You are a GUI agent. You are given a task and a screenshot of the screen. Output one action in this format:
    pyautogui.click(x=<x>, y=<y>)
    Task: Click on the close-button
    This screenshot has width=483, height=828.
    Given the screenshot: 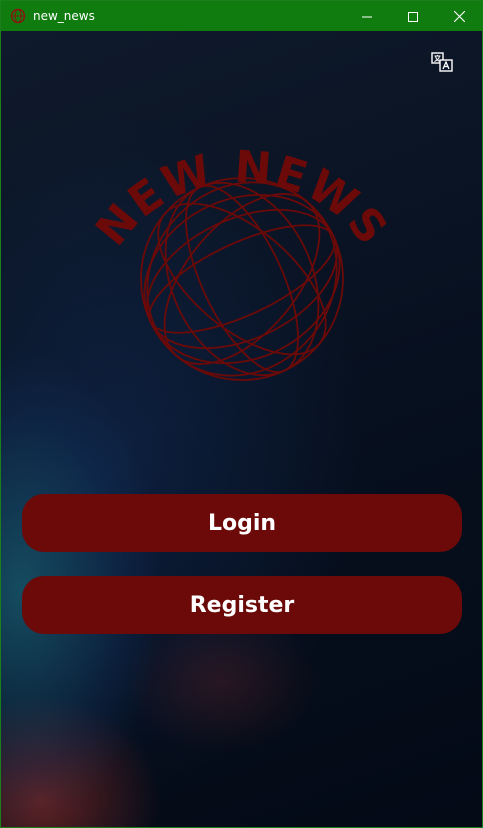 What is the action you would take?
    pyautogui.click(x=459, y=16)
    